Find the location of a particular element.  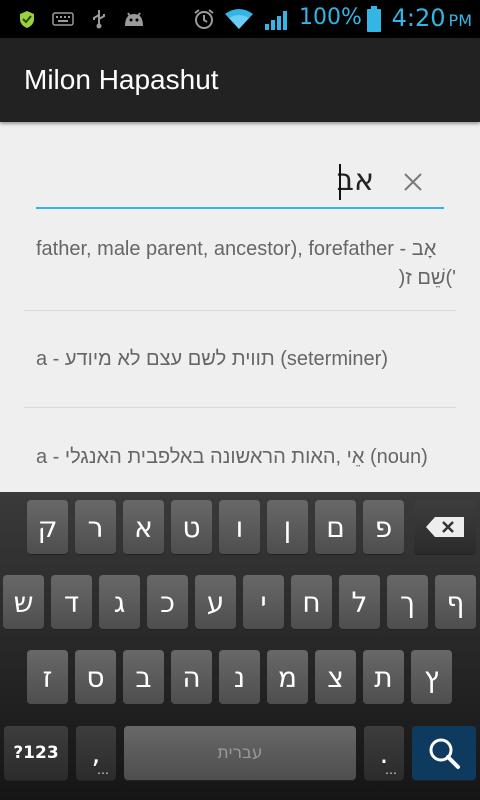

key: ר is located at coordinates (95, 527).